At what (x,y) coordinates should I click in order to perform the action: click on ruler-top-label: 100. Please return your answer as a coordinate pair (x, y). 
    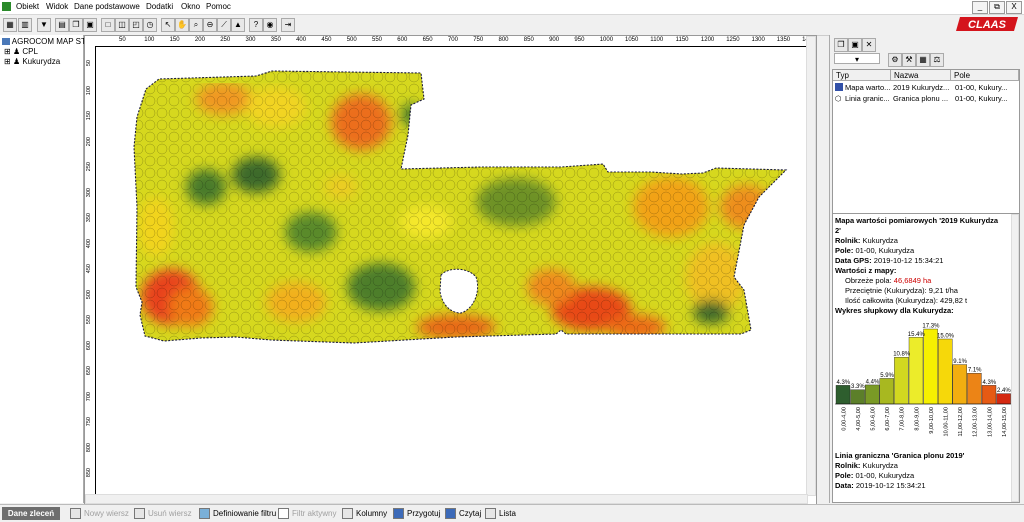
    Looking at the image, I should click on (149, 40).